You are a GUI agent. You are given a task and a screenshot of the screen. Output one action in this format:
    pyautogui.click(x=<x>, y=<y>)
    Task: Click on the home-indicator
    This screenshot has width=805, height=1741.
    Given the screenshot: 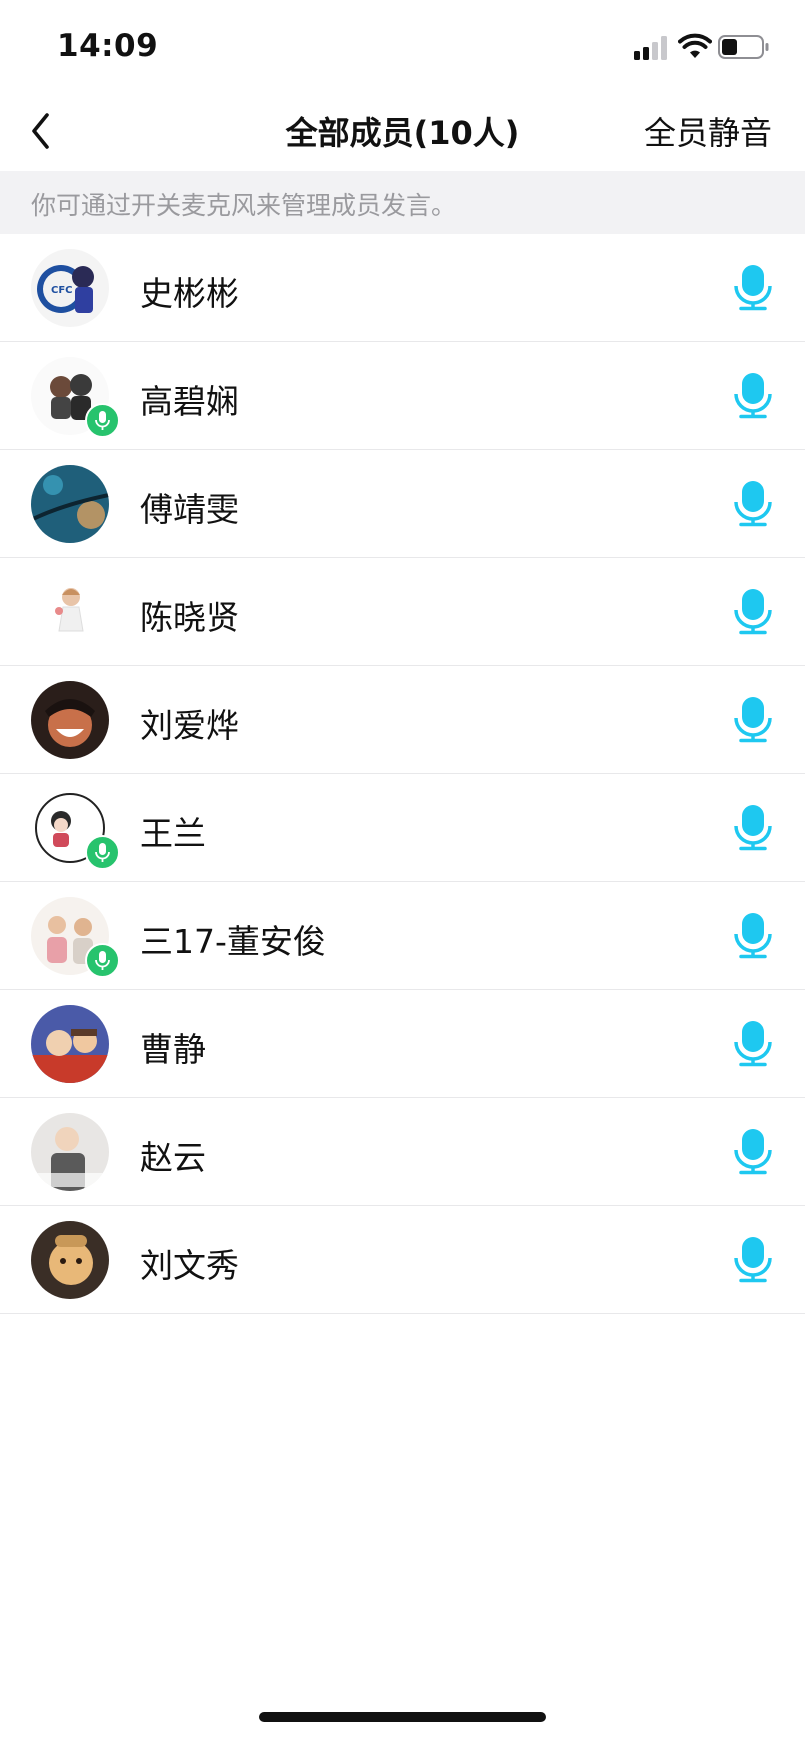 What is the action you would take?
    pyautogui.click(x=402, y=1717)
    